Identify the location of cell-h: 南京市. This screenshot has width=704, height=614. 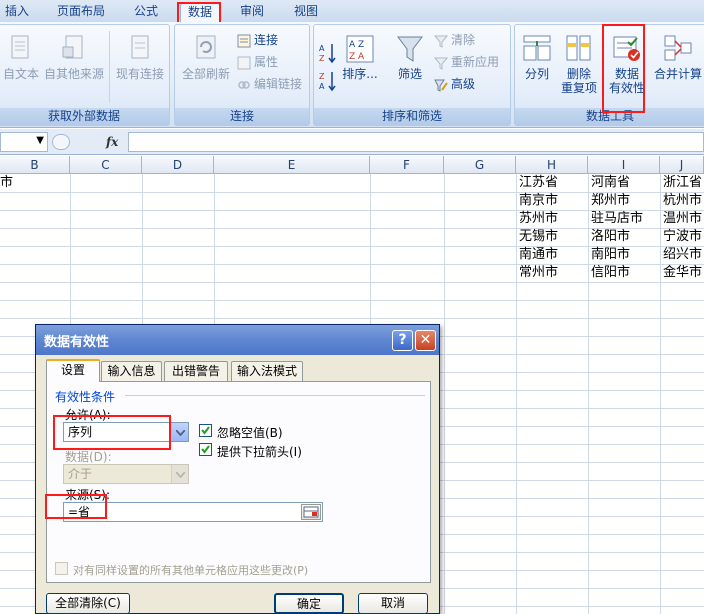
(552, 201).